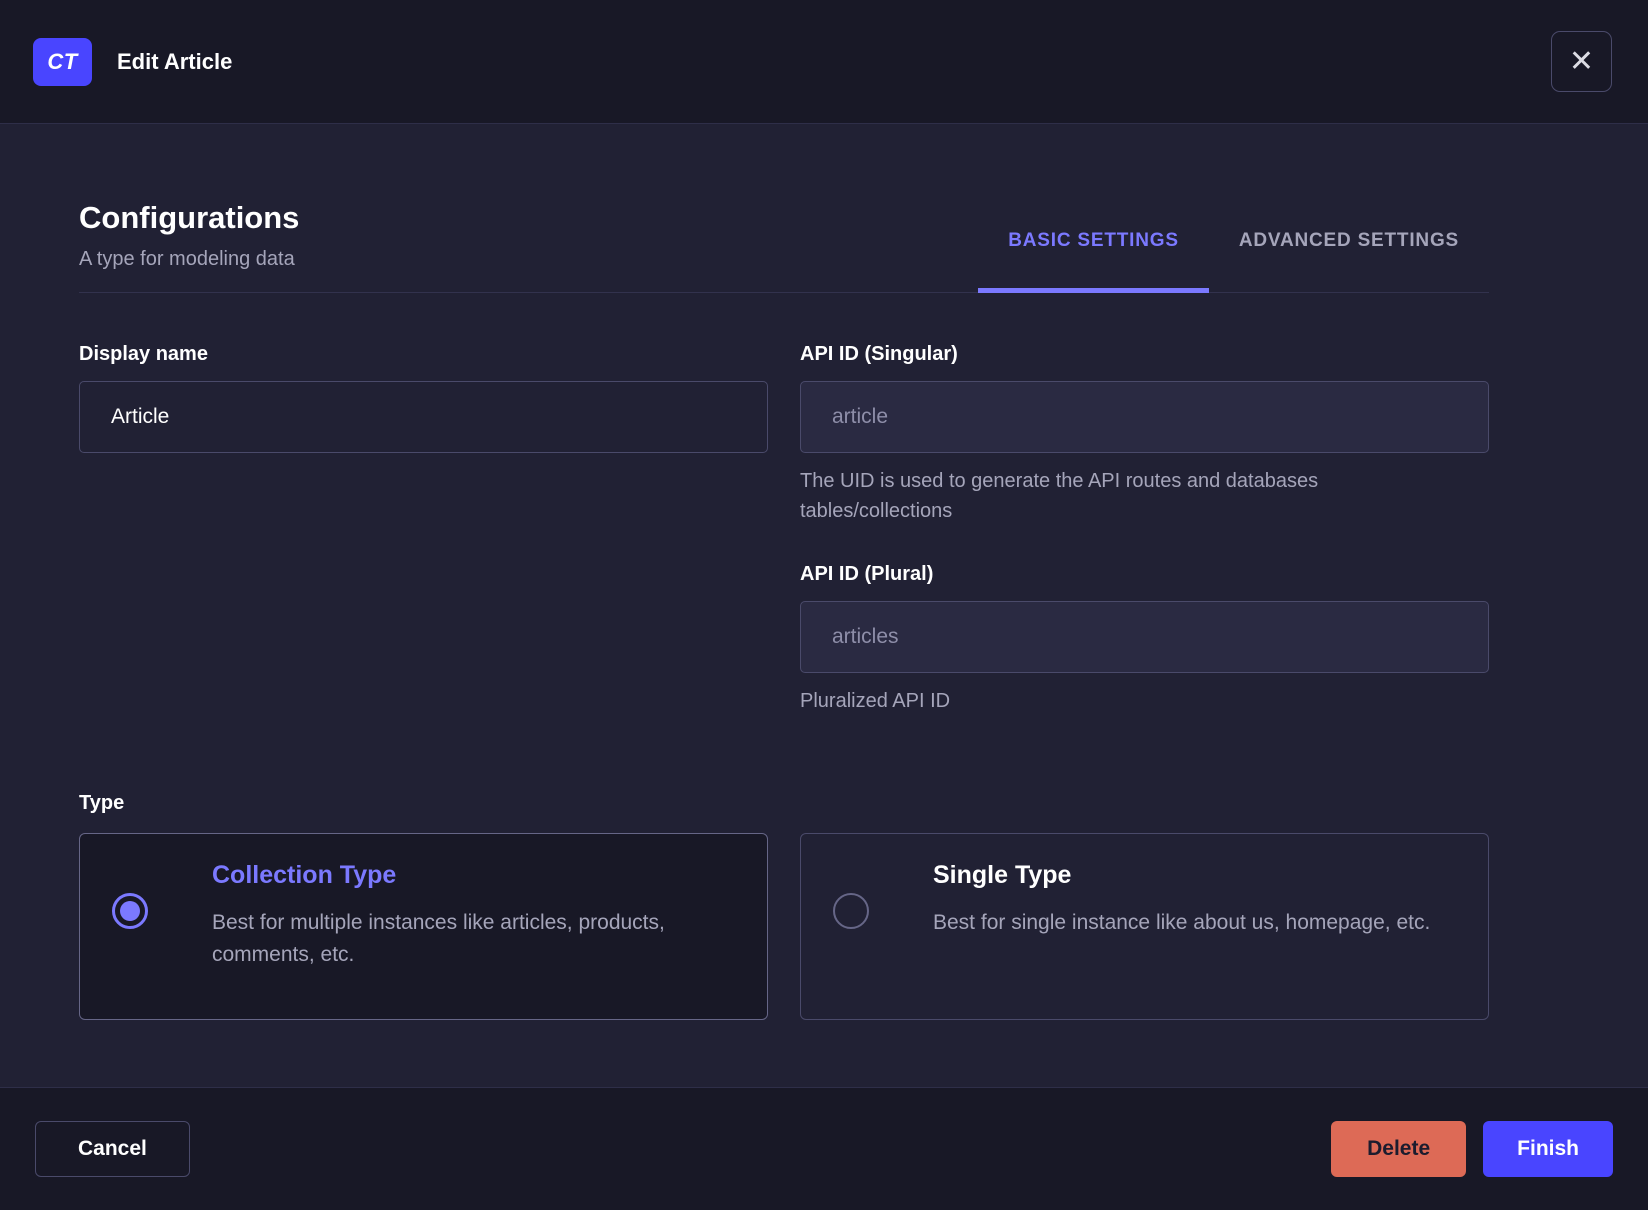  Describe the element at coordinates (175, 61) in the screenshot. I see `modal-title: Edit Article` at that location.